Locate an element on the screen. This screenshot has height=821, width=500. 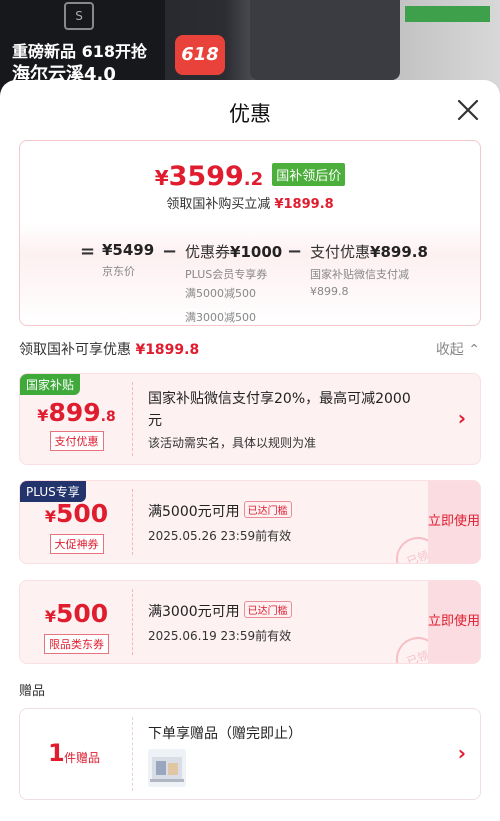
coupon-expiry: 2025.05.26 23:59前有效 is located at coordinates (220, 536).